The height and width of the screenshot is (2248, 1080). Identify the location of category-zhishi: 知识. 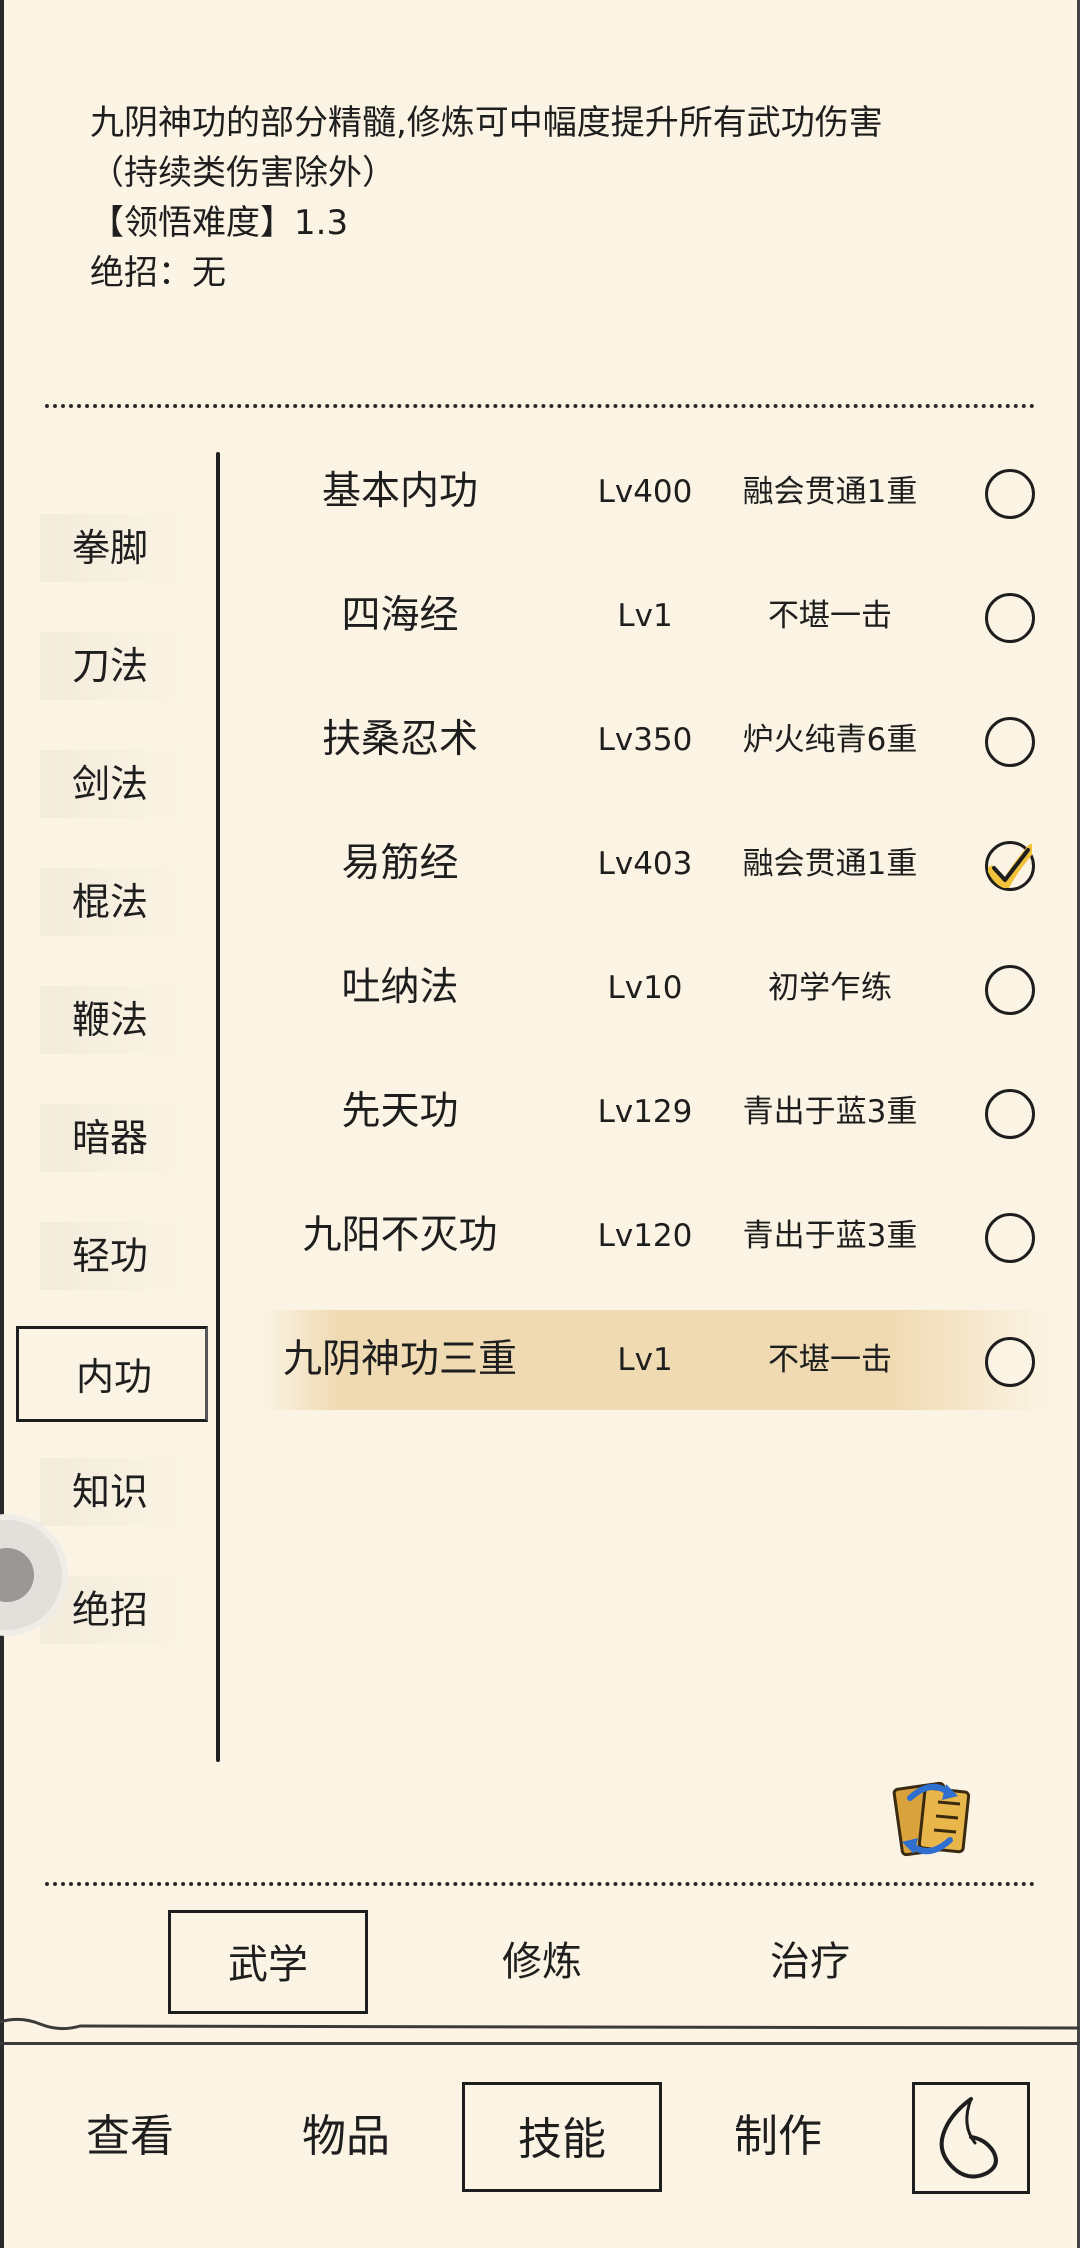
(115, 1492).